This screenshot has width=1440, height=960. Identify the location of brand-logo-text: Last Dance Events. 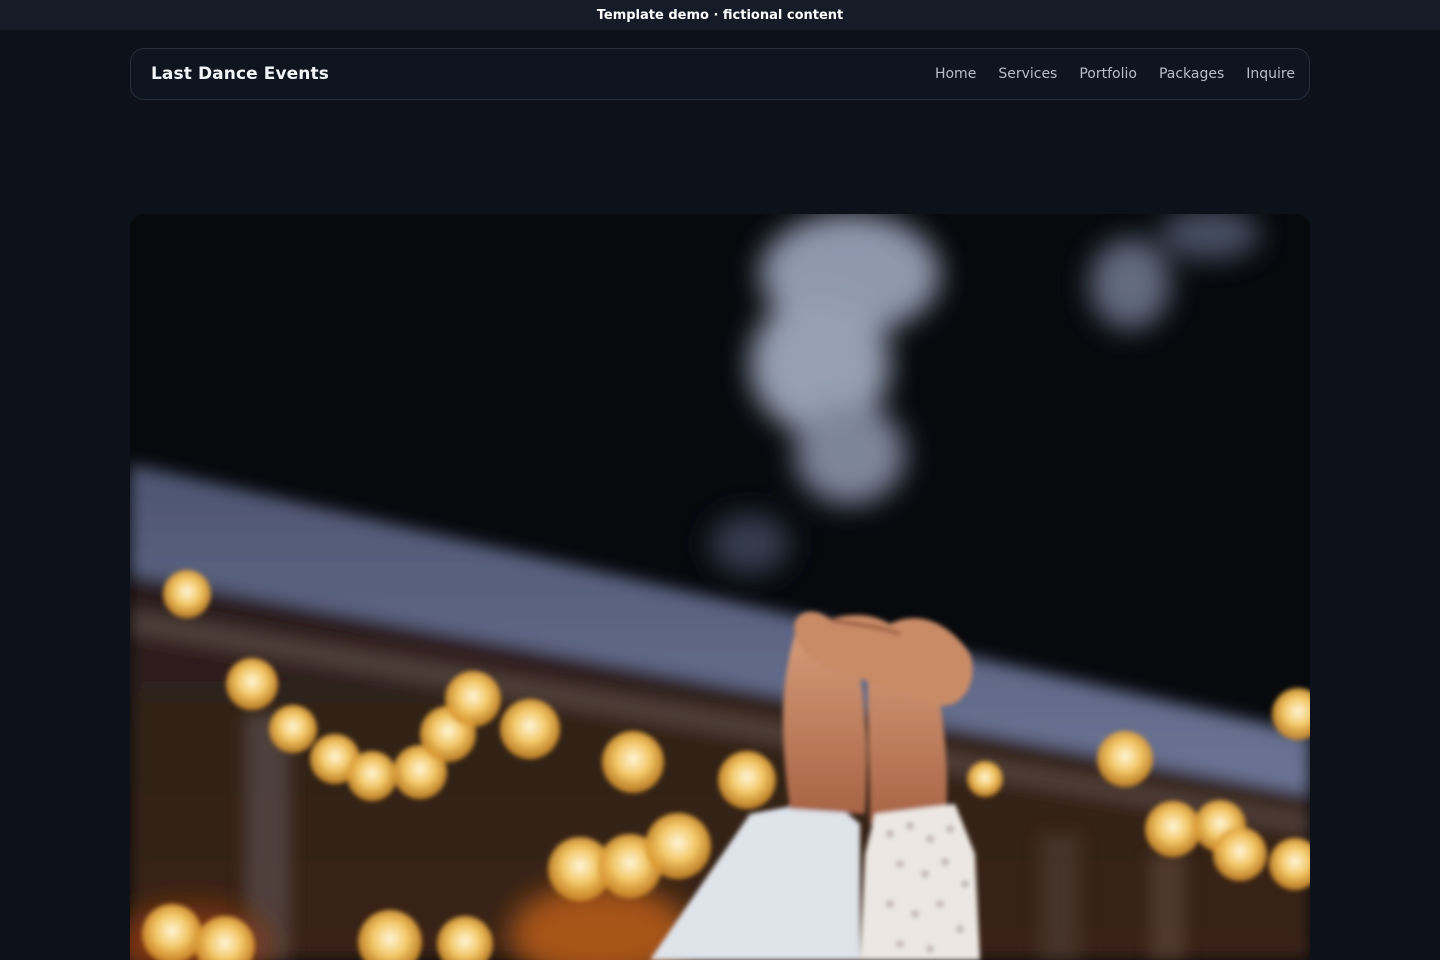
(240, 74).